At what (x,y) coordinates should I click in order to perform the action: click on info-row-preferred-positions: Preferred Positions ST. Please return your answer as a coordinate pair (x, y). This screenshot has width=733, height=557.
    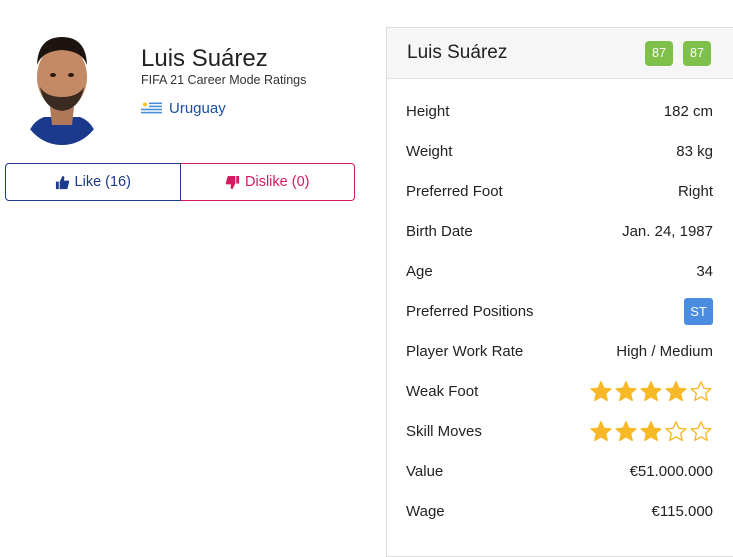
    Looking at the image, I should click on (559, 311).